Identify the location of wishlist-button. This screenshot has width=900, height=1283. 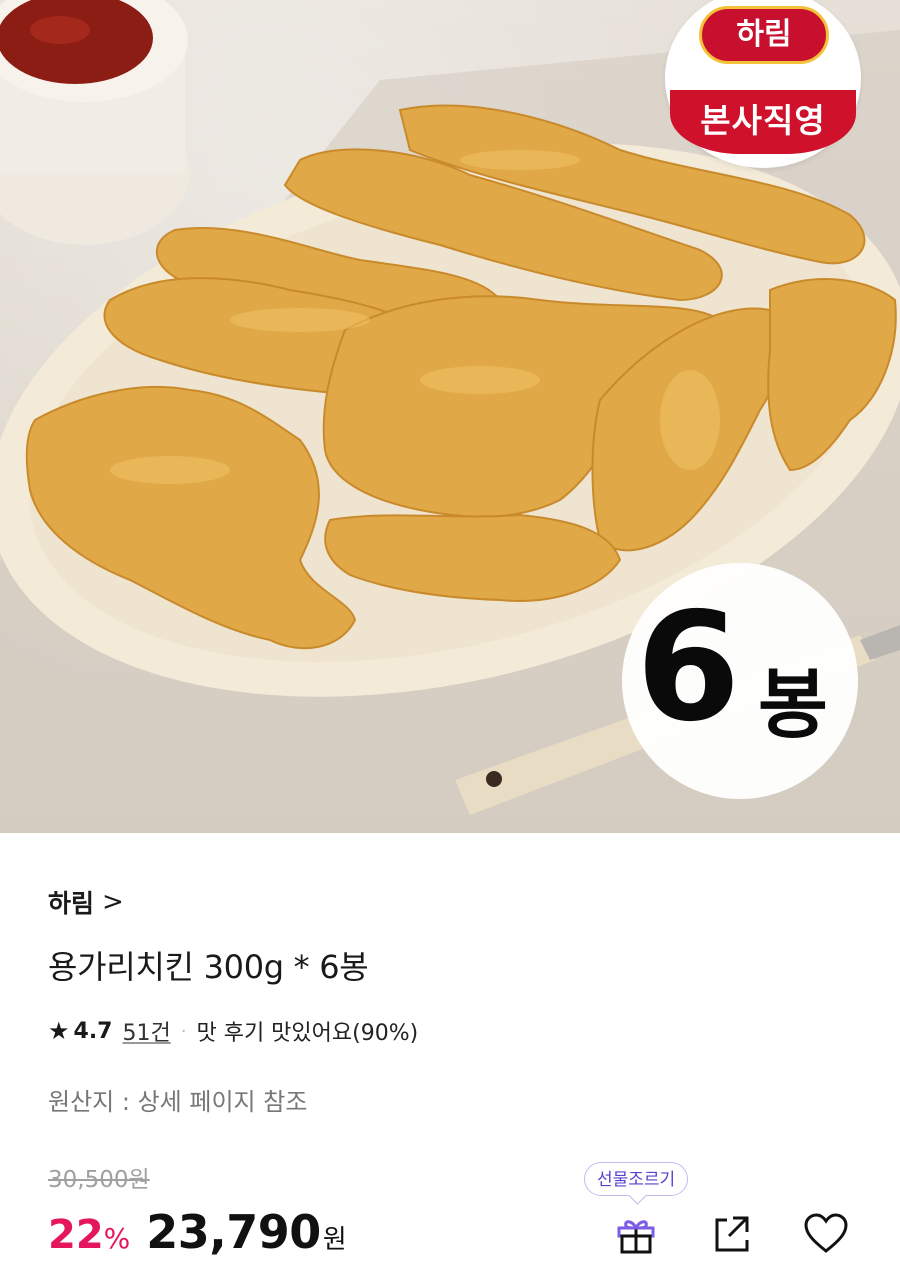
(826, 1234).